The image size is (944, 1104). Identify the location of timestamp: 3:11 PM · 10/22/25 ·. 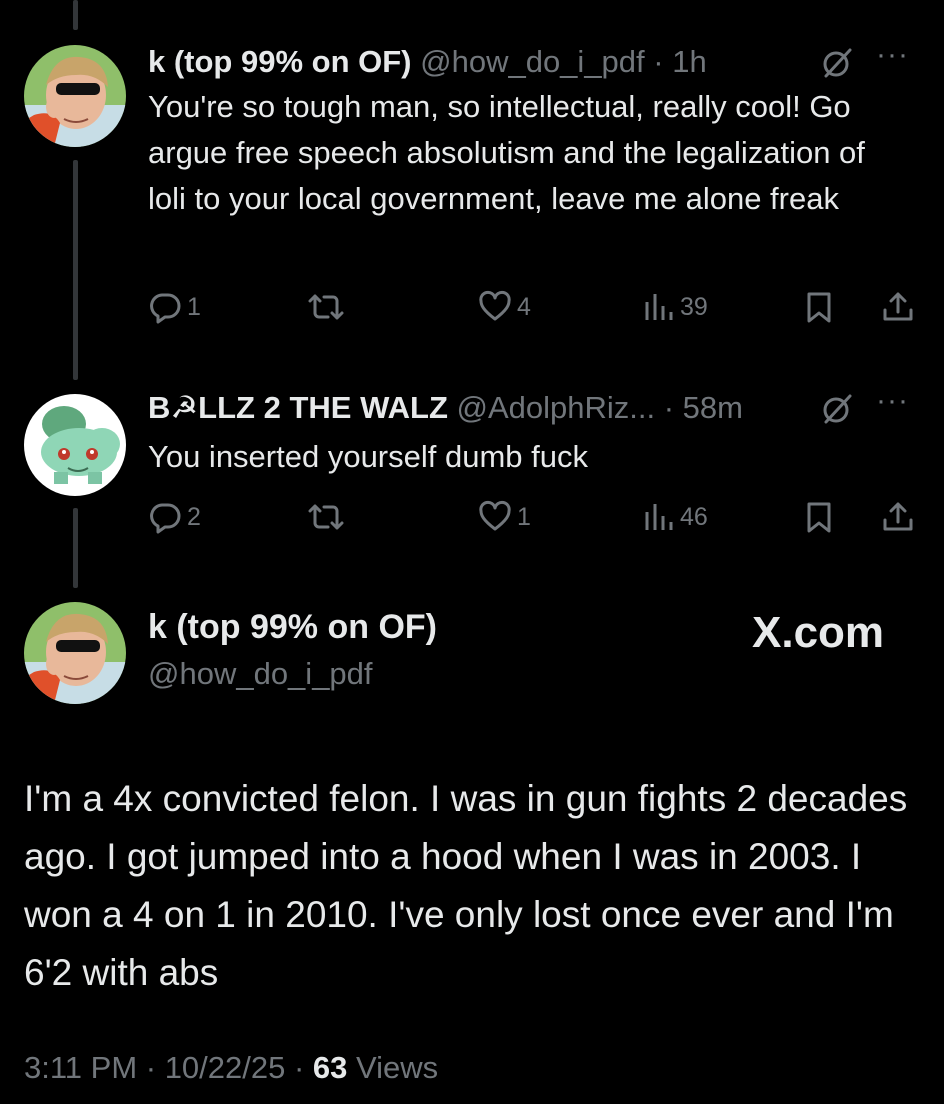
(168, 1067).